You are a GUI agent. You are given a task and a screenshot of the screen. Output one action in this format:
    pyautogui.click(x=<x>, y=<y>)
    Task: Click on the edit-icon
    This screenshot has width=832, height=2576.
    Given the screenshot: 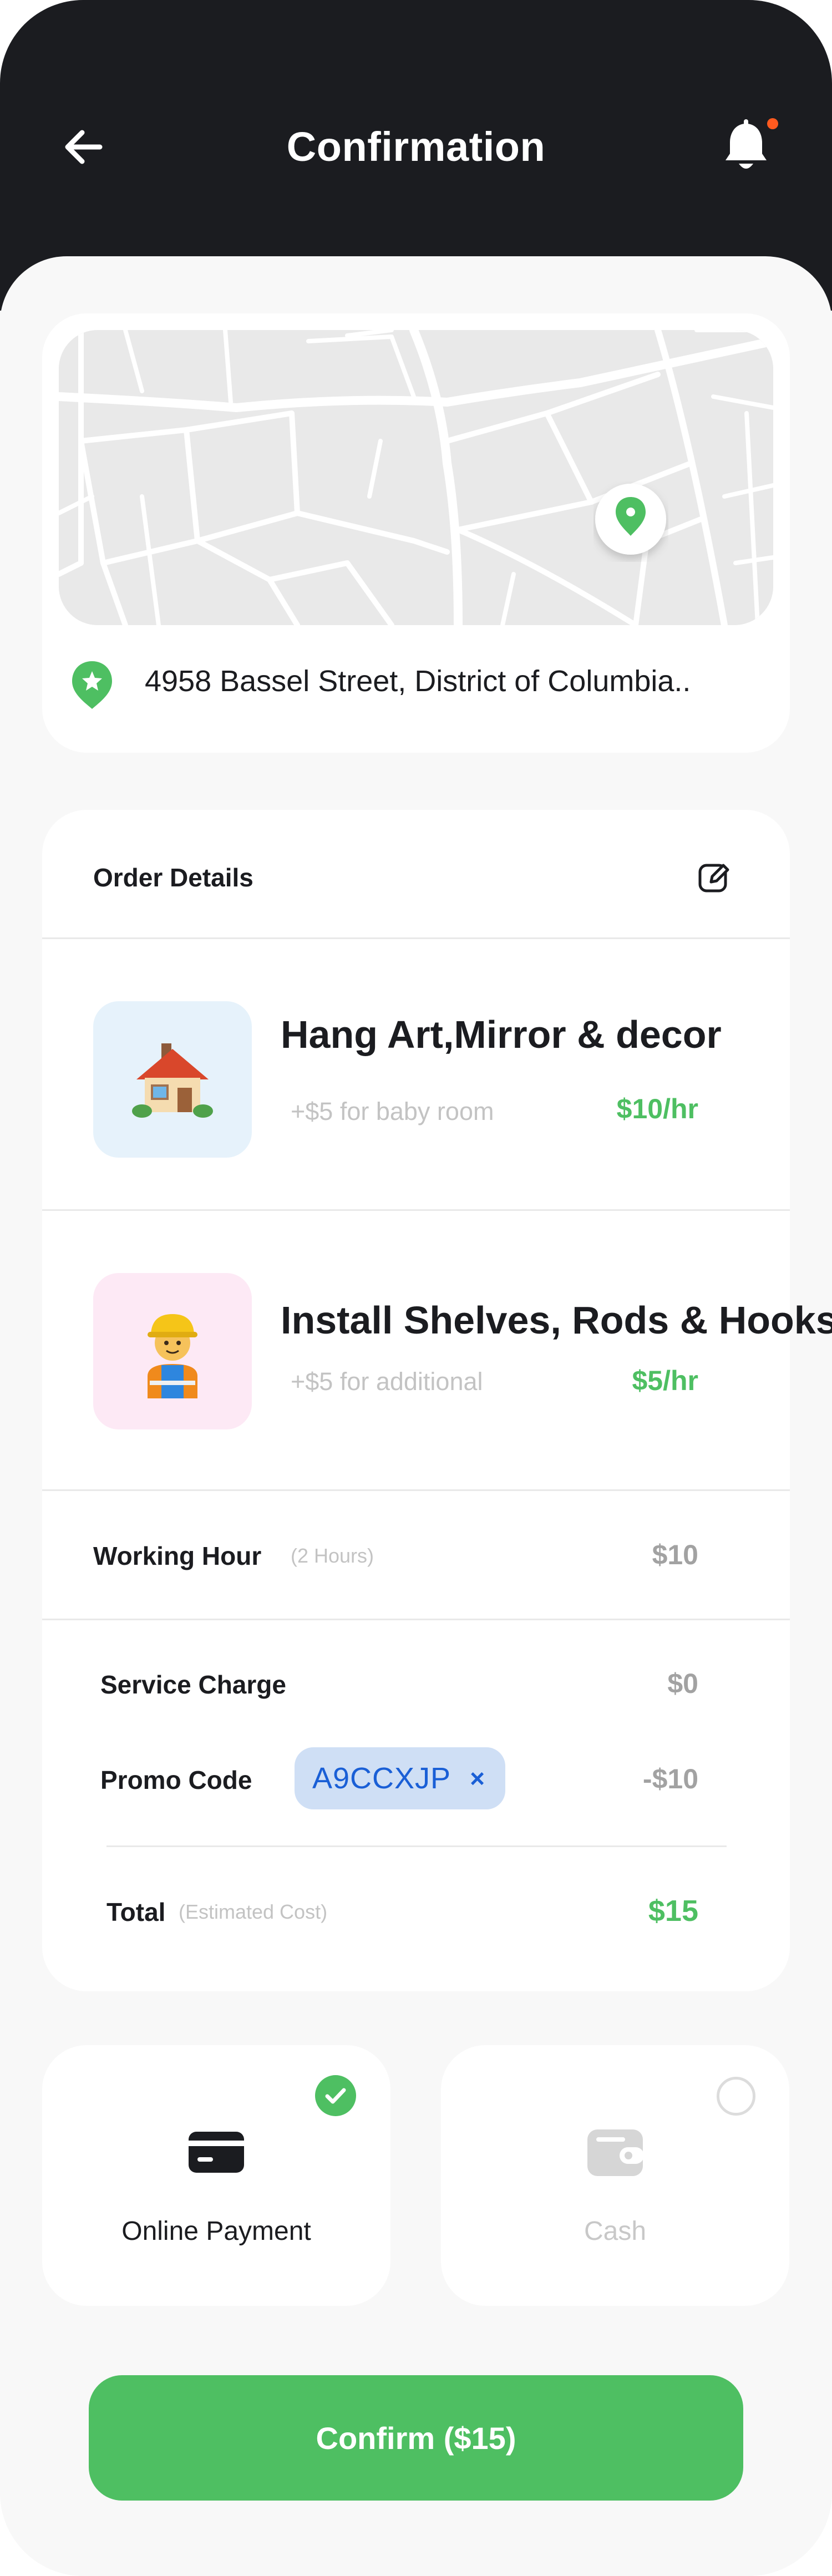 What is the action you would take?
    pyautogui.click(x=713, y=878)
    